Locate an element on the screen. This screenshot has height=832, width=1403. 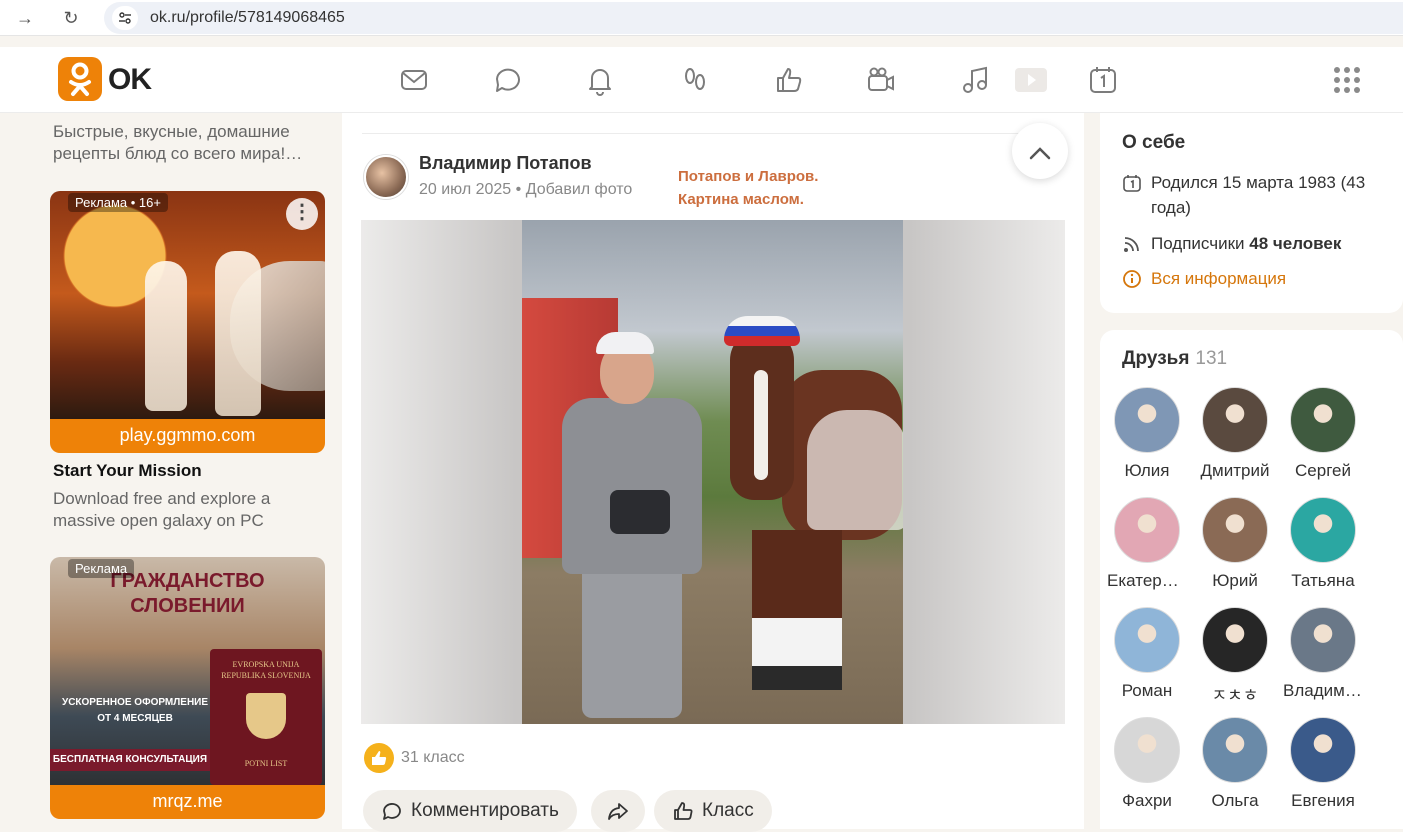
friend-name: Дмитрий is located at coordinates (1235, 471).